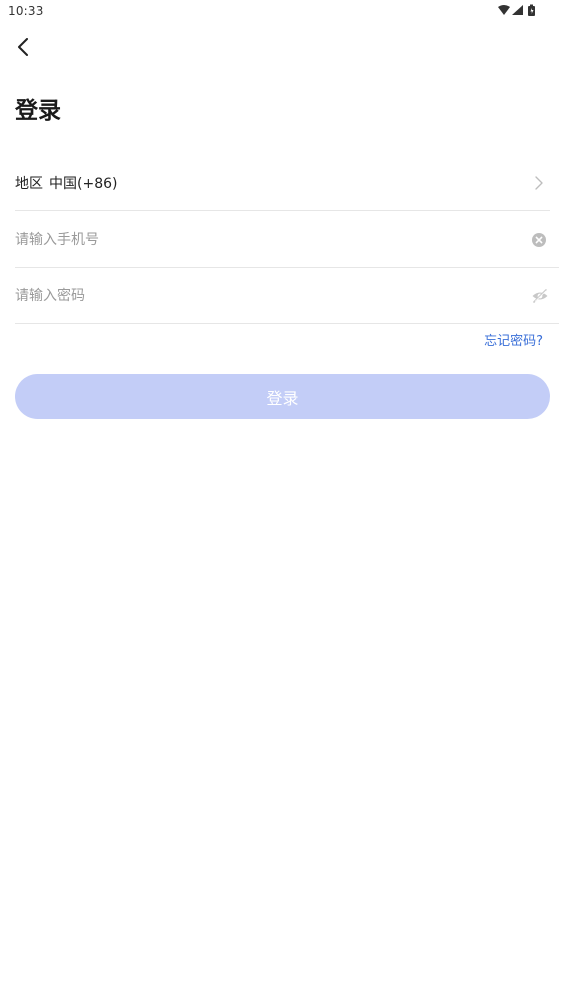  Describe the element at coordinates (29, 183) in the screenshot. I see `region-label: 地区` at that location.